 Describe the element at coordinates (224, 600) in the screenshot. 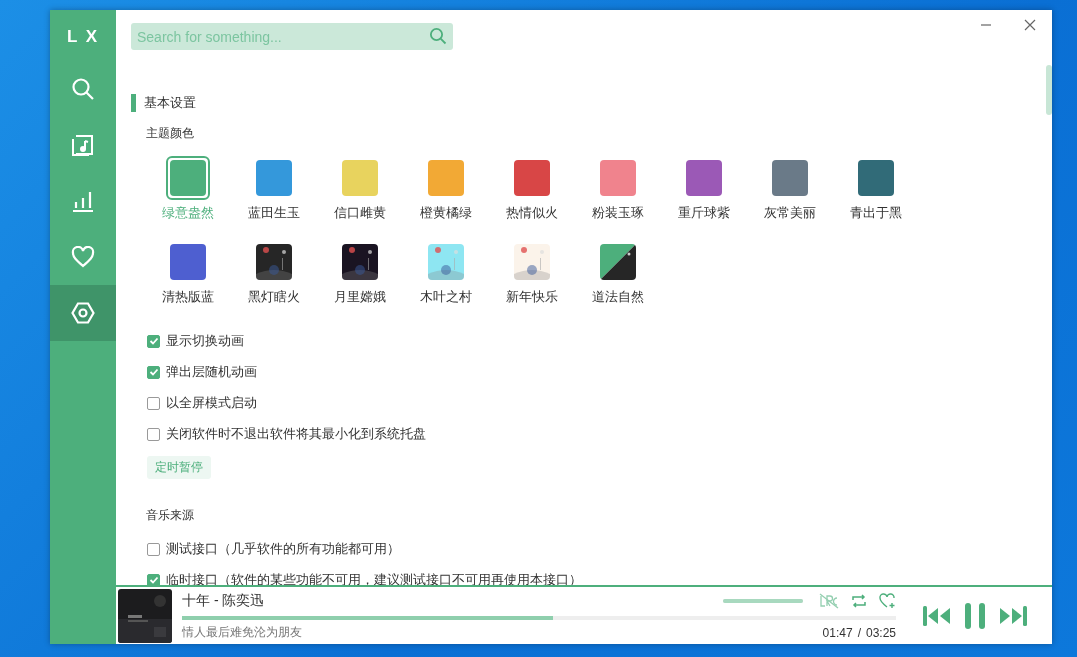

I see `song-title: 十年 - 陈奕迅` at that location.